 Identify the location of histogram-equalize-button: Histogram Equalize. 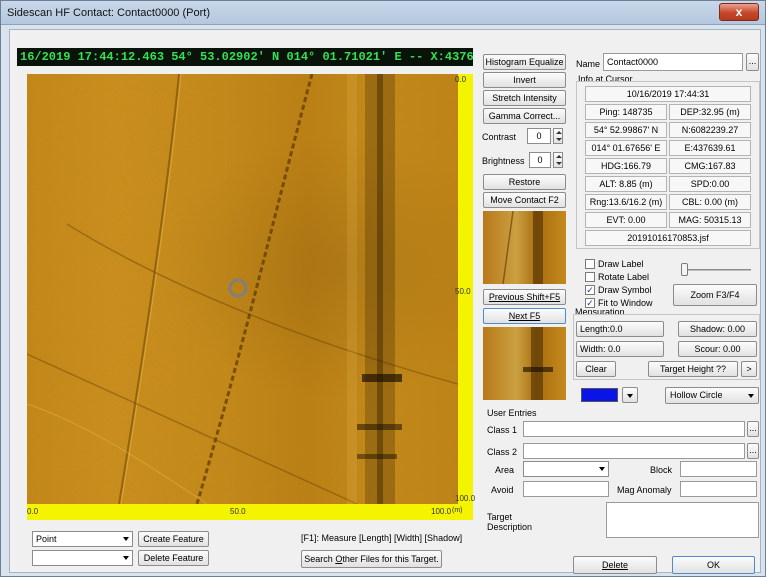
(524, 62).